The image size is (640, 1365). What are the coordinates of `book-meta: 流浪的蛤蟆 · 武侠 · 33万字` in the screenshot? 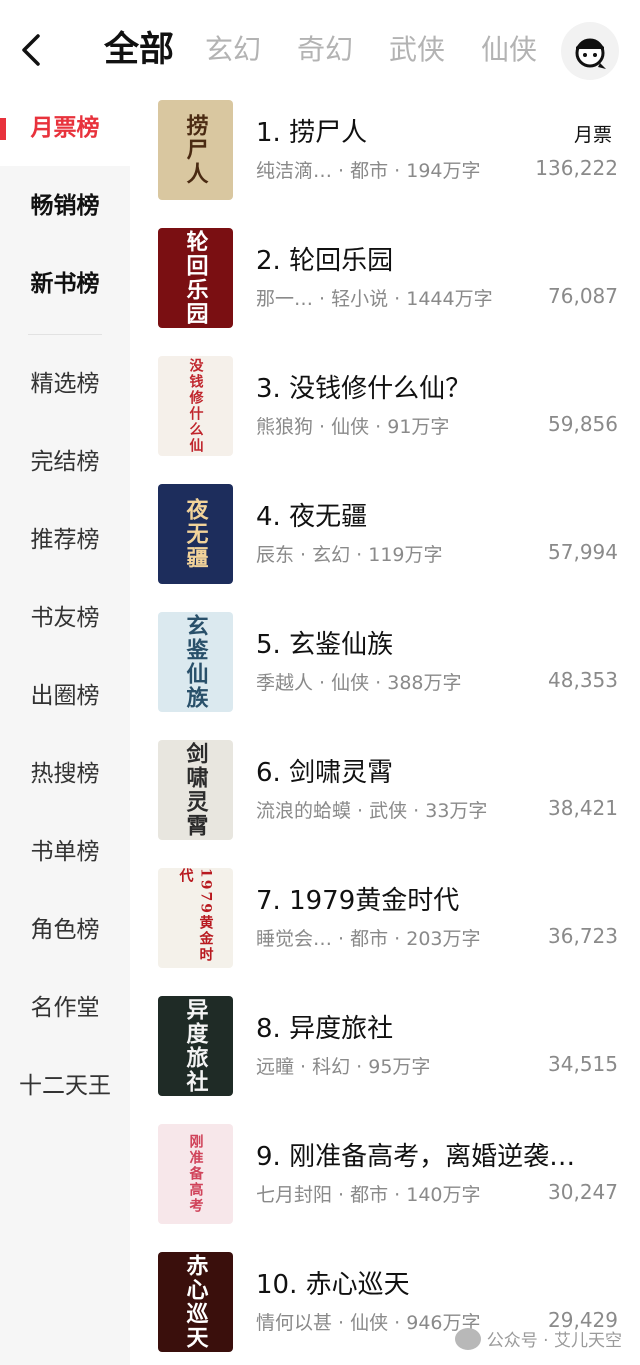 It's located at (372, 811).